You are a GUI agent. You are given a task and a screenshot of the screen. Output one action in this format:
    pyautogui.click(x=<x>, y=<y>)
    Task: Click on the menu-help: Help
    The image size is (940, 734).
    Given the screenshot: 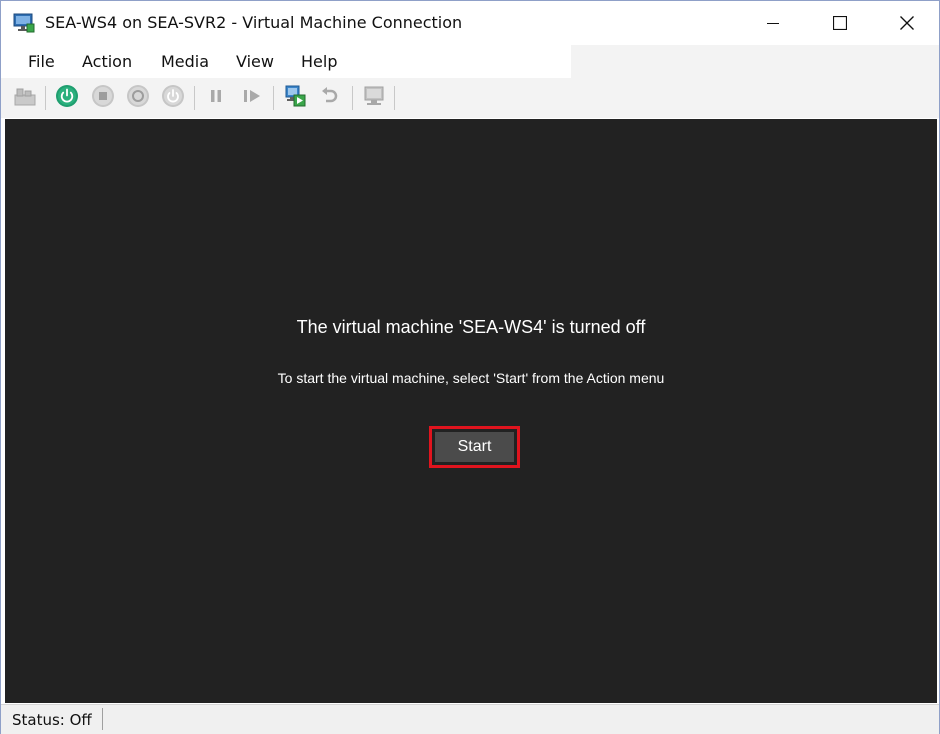 What is the action you would take?
    pyautogui.click(x=319, y=61)
    